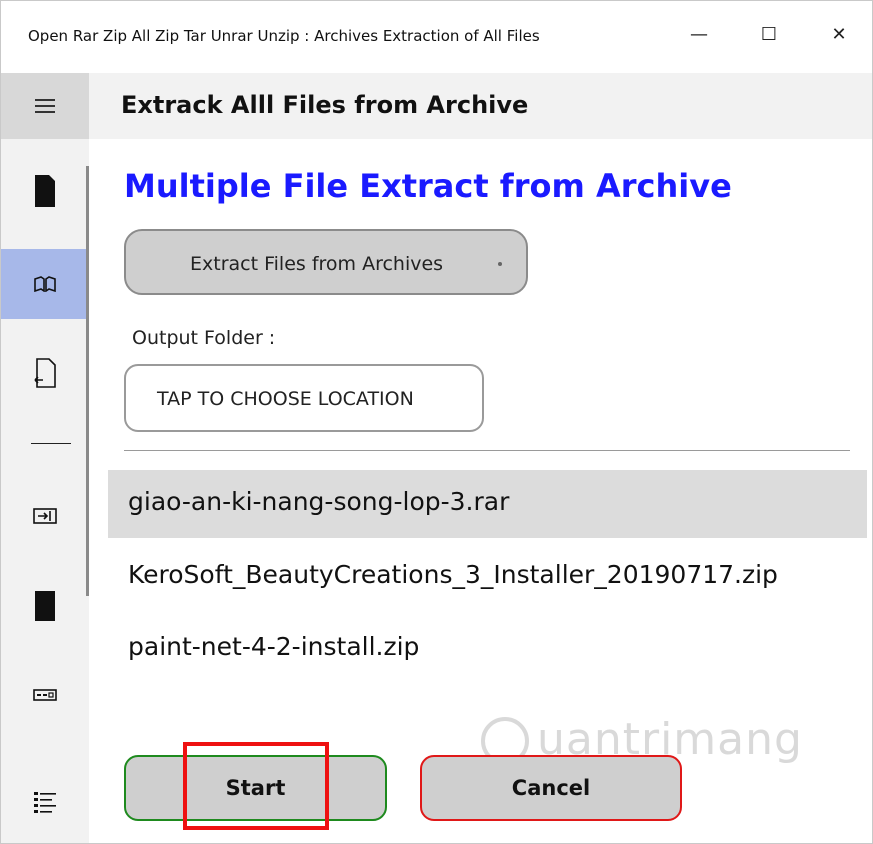  I want to click on menu-icon, so click(45, 106).